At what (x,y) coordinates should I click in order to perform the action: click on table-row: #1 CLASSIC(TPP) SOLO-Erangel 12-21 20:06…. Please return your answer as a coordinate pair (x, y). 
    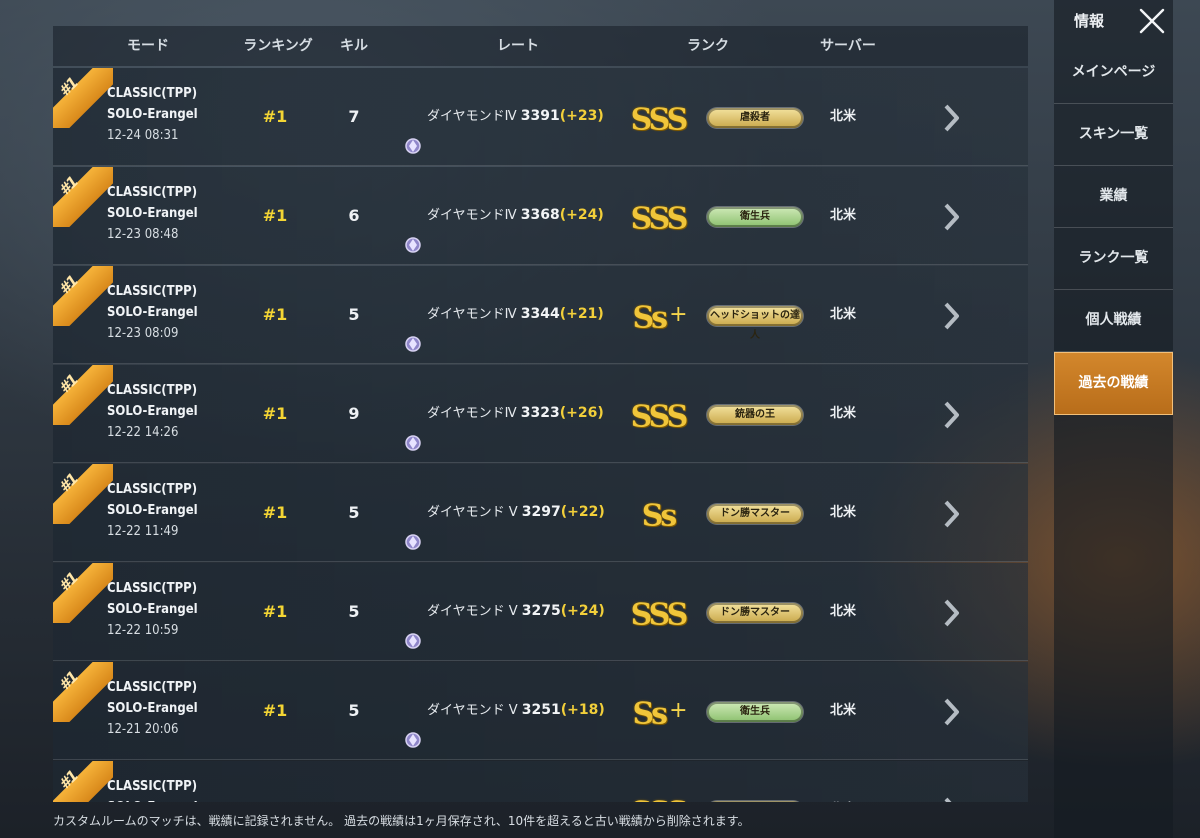
    Looking at the image, I should click on (540, 711).